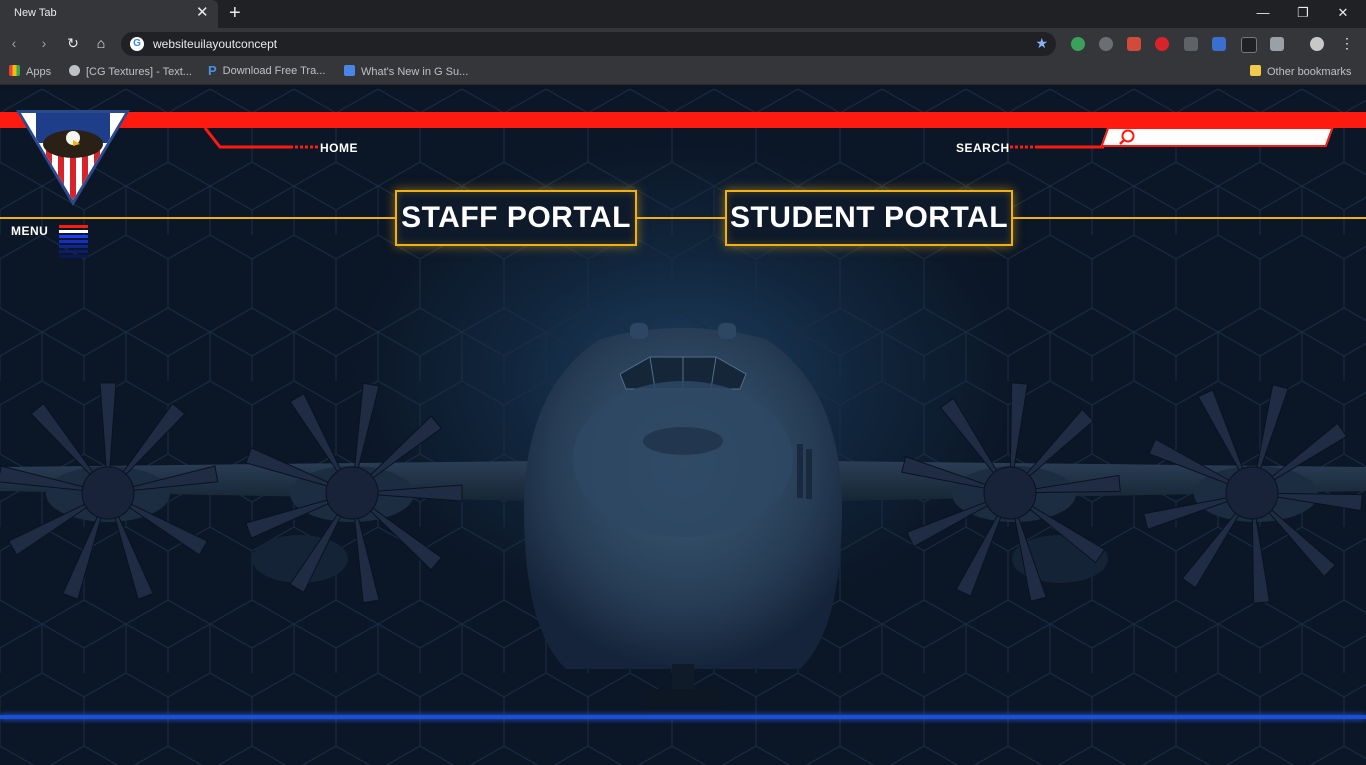 The height and width of the screenshot is (765, 1366). I want to click on gold-rail-right, so click(1189, 218).